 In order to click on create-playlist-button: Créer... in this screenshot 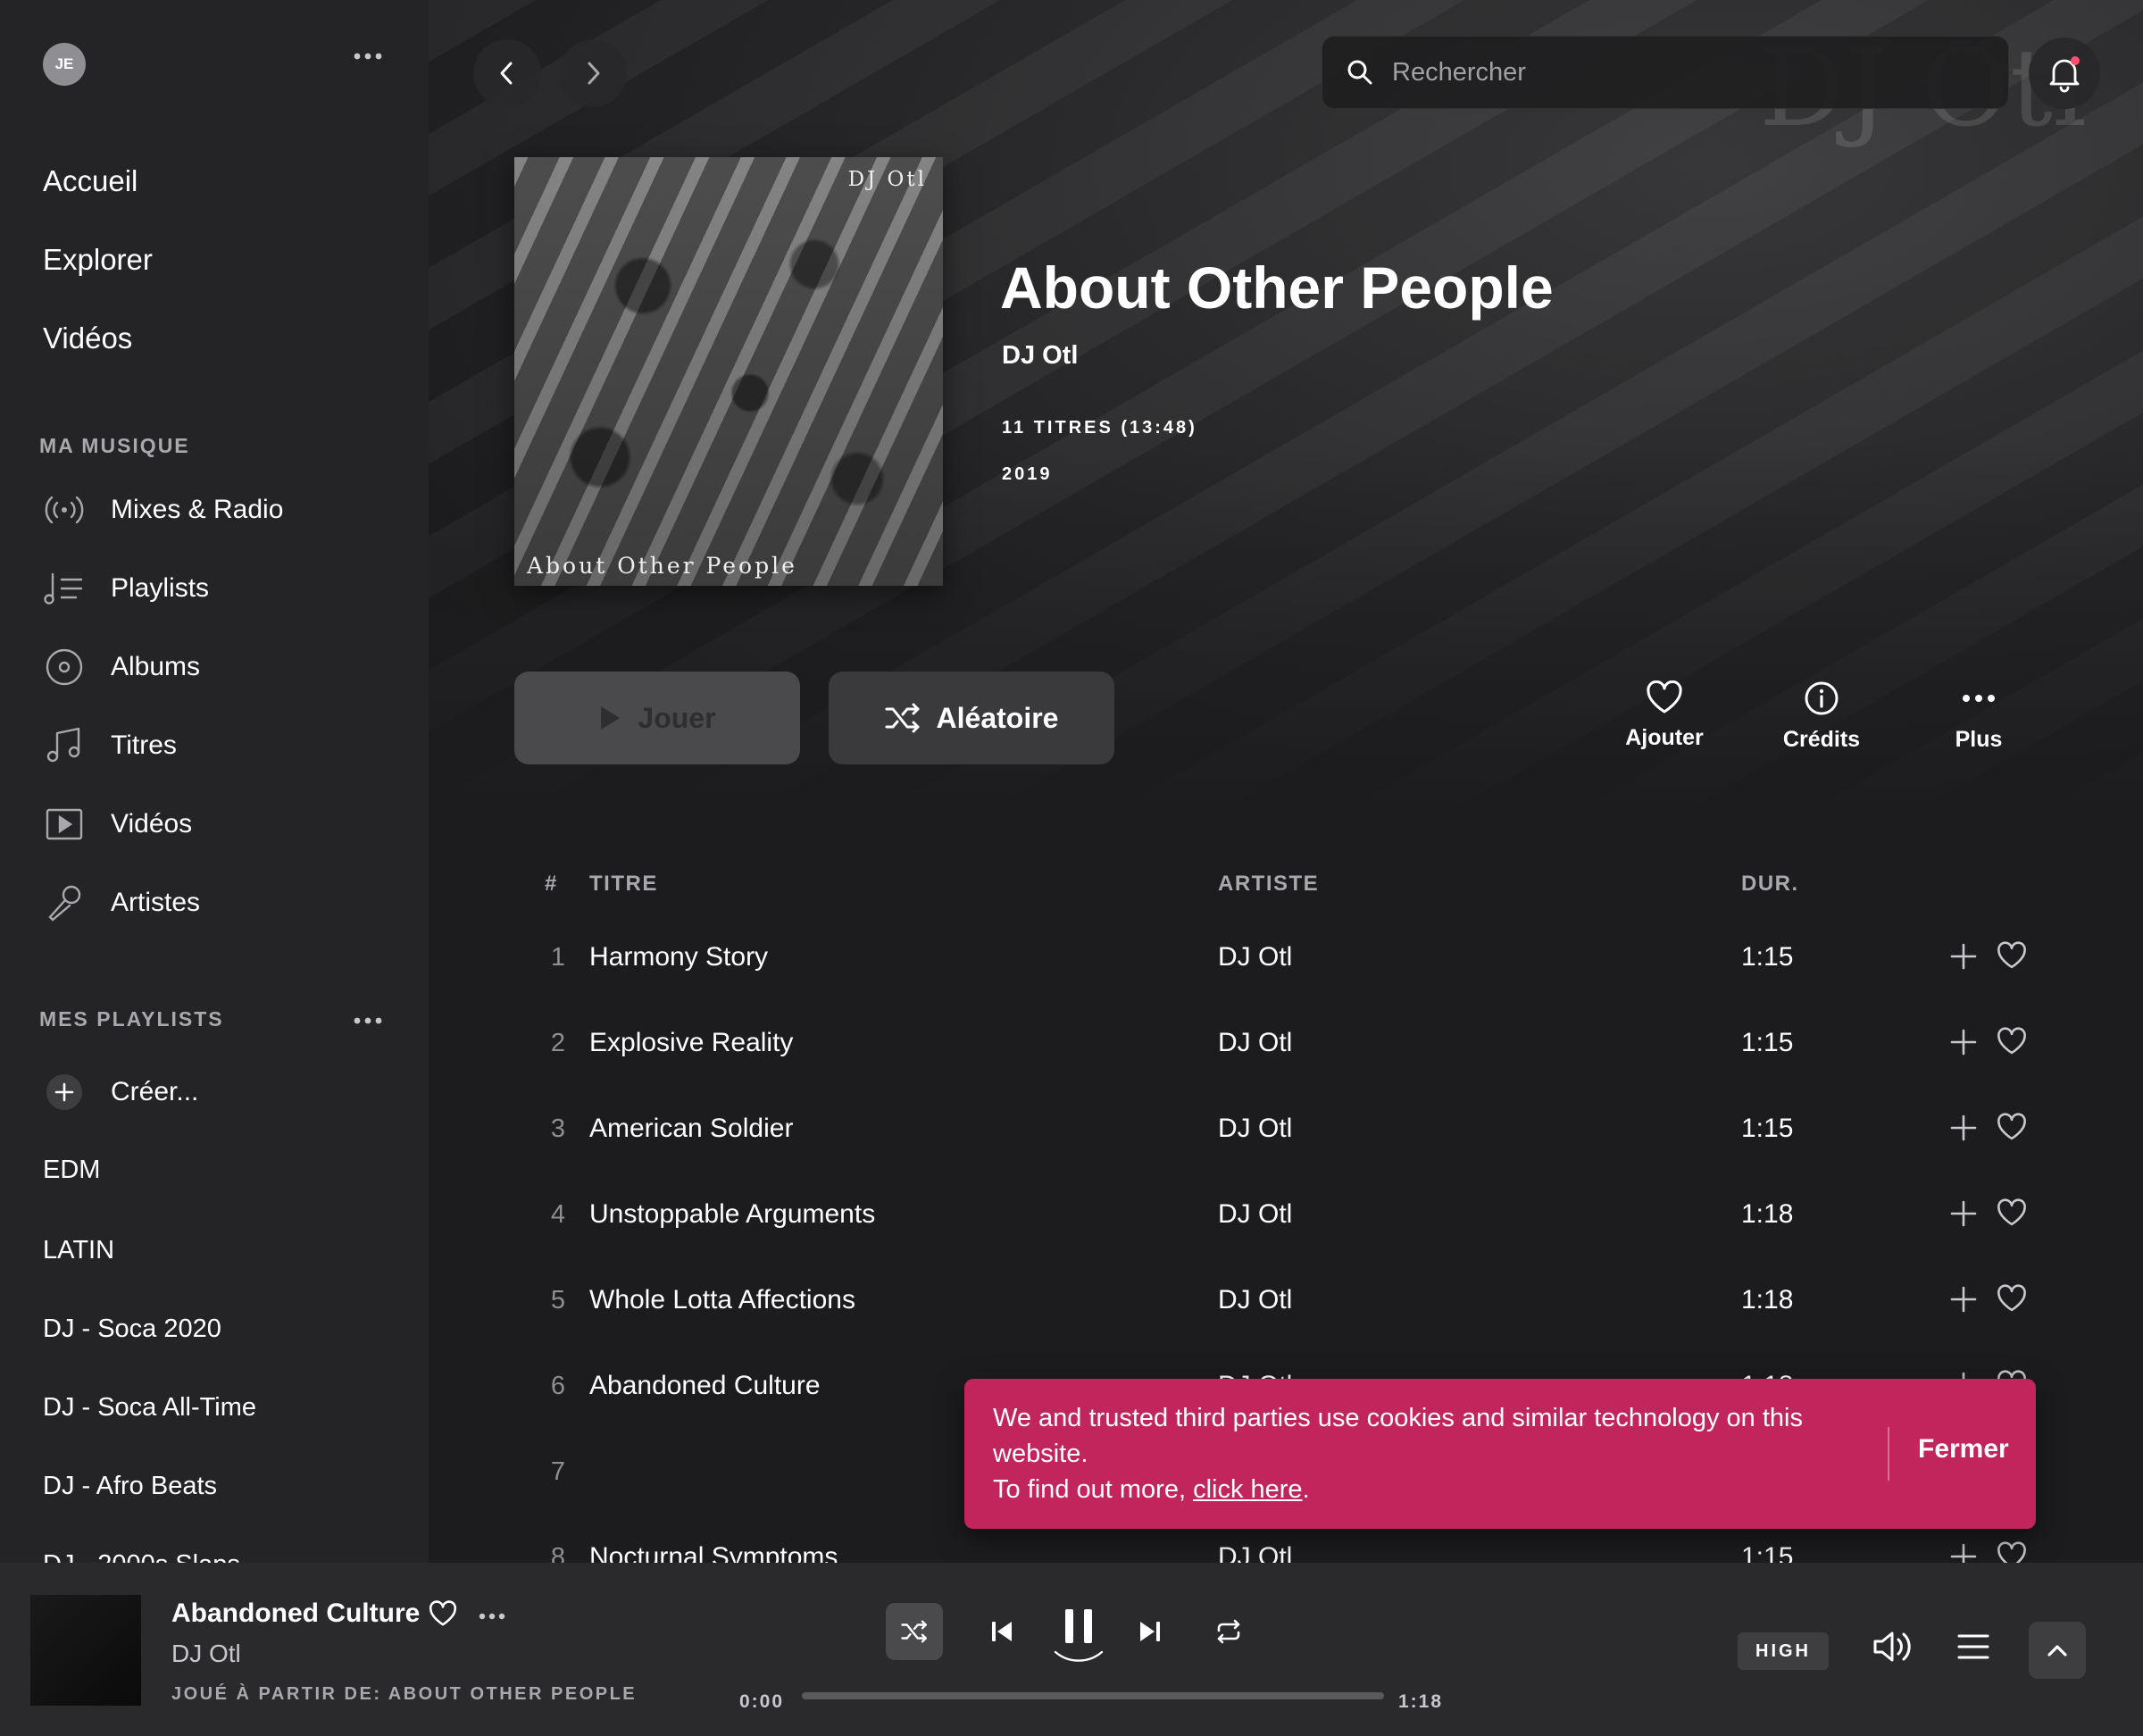, I will do `click(120, 1092)`.